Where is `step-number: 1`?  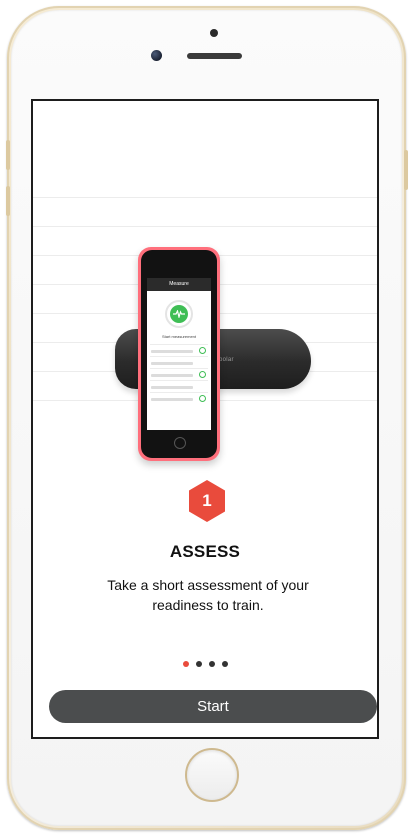 step-number: 1 is located at coordinates (207, 500).